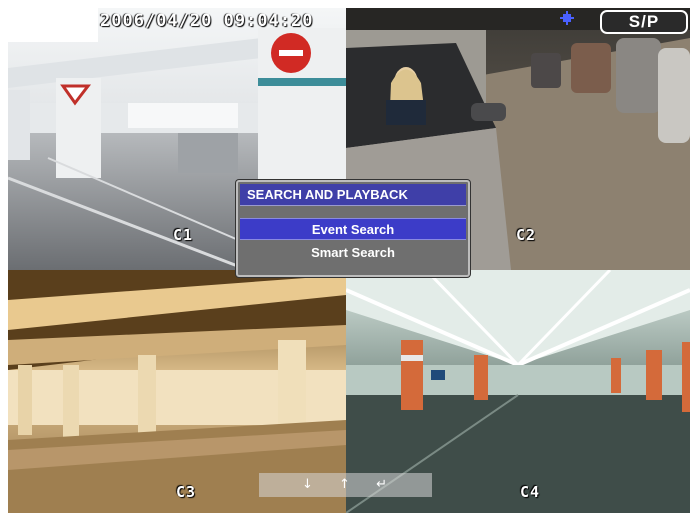  I want to click on screen-corner-mask, so click(53, 25).